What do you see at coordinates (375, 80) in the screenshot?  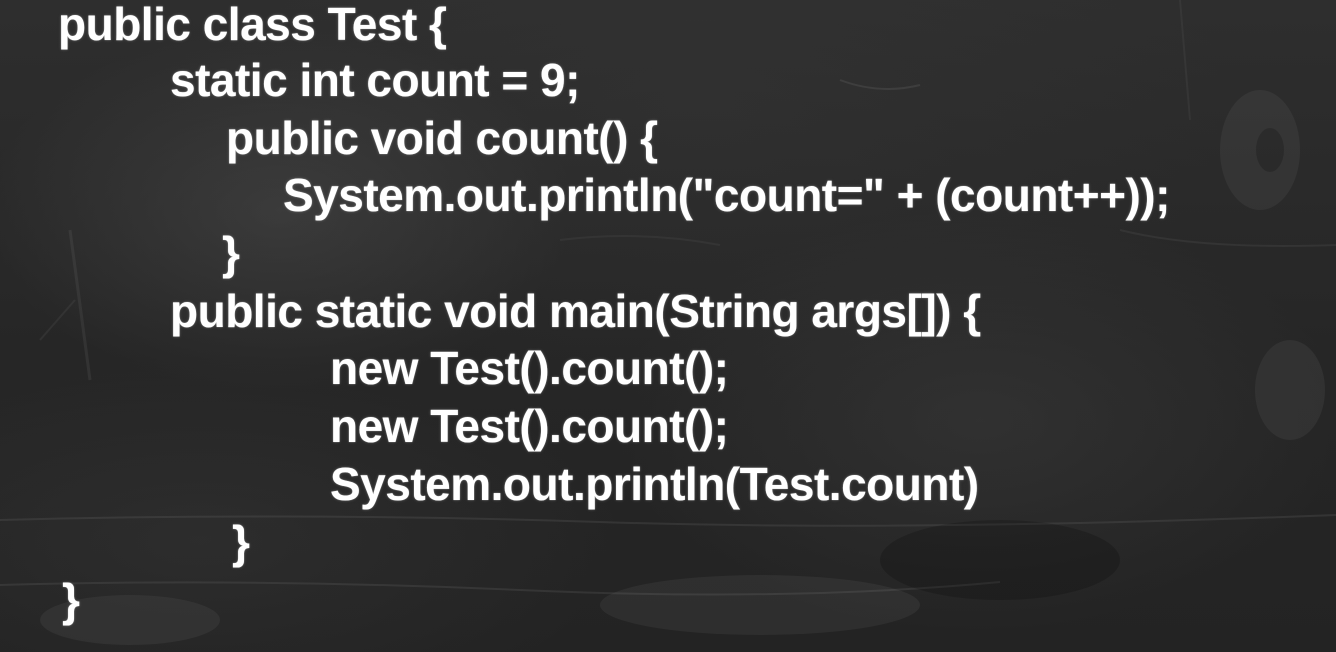 I see `code-line-static-field: static int count = 9;` at bounding box center [375, 80].